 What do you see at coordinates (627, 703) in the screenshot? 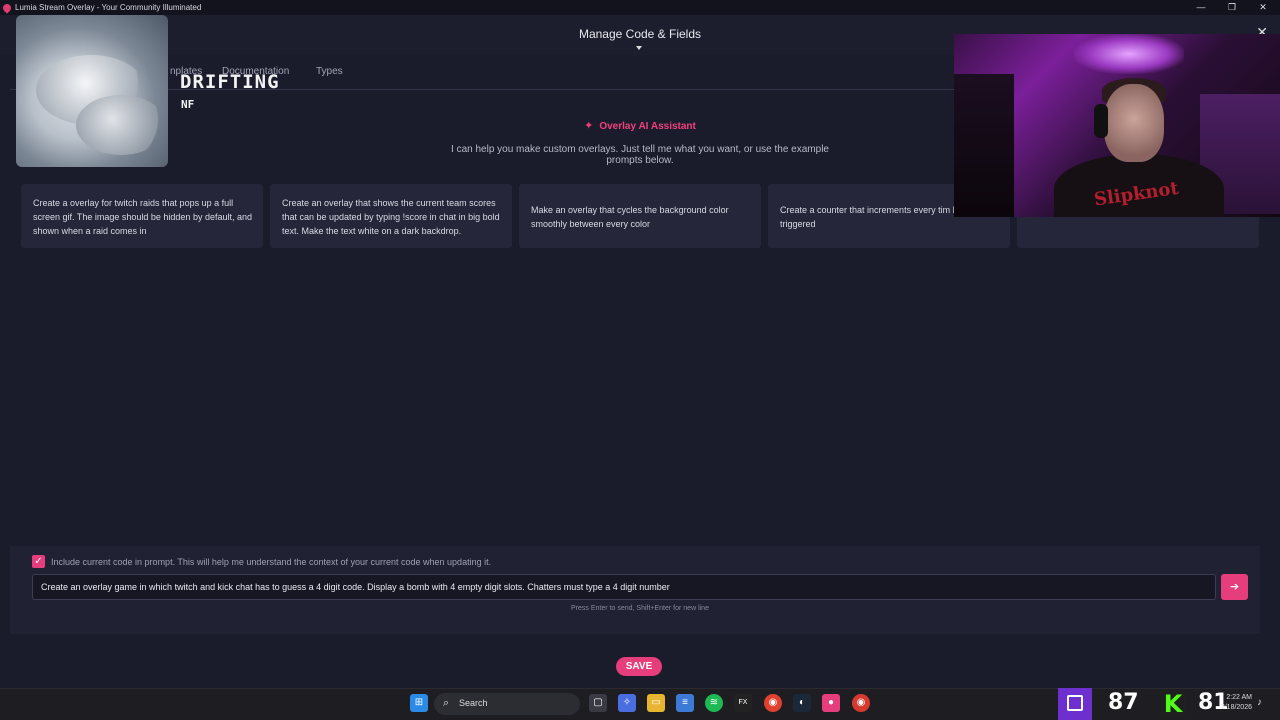
I see `copilot-icon: ✧` at bounding box center [627, 703].